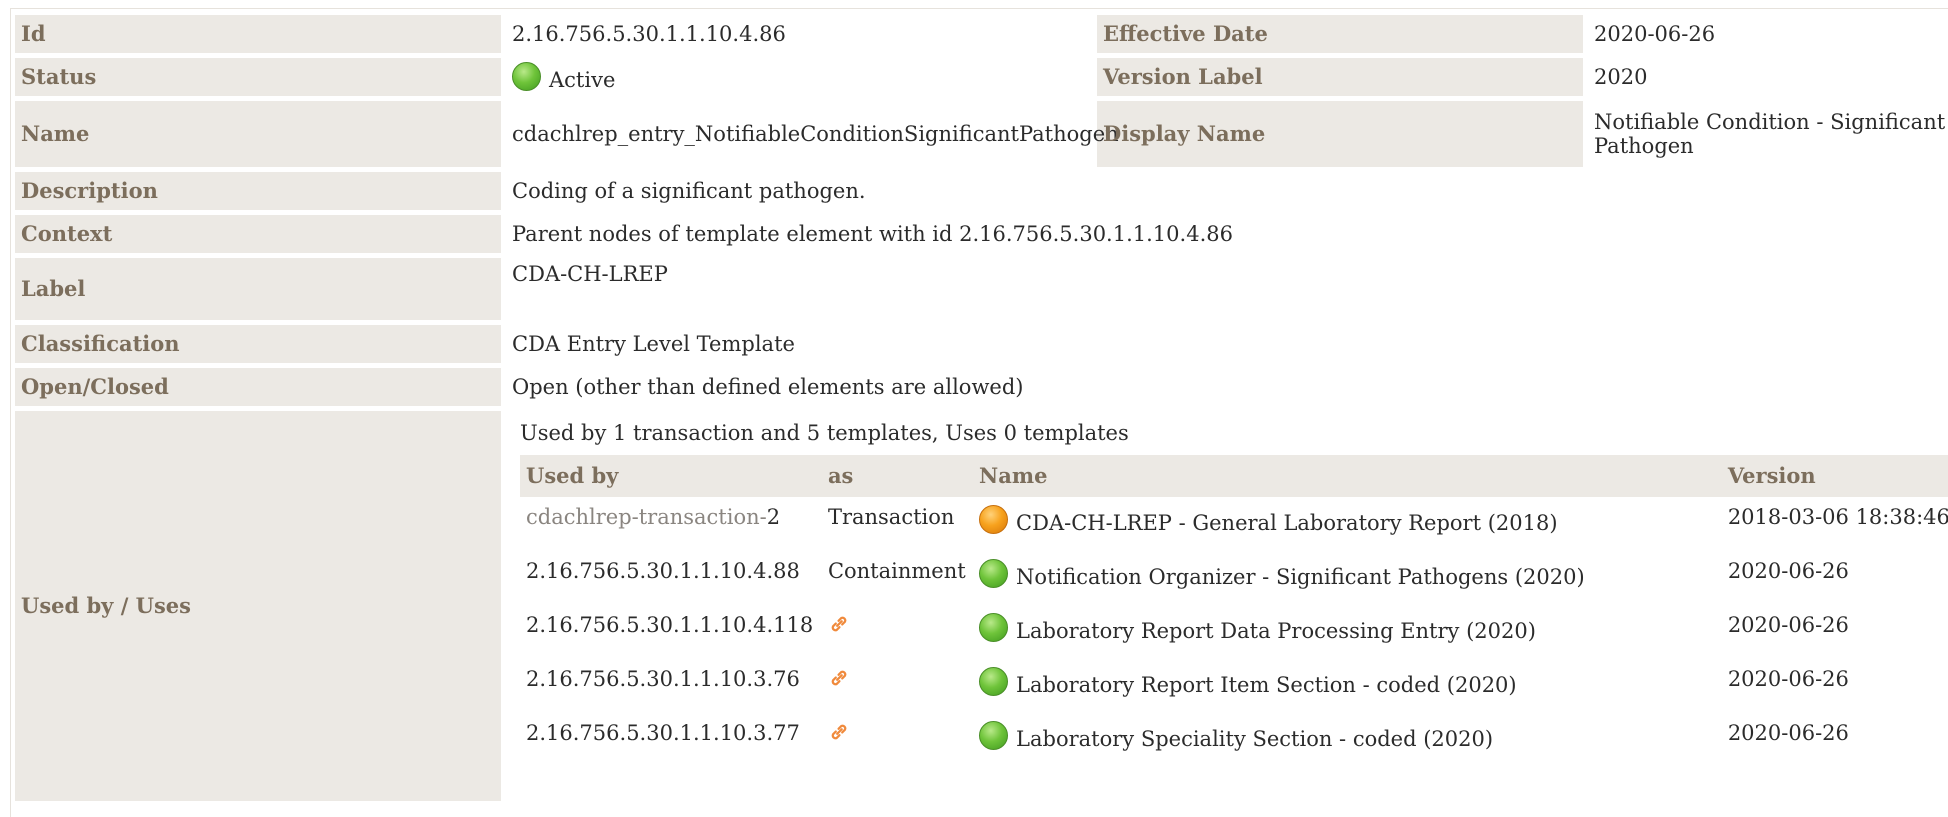 The width and height of the screenshot is (1948, 817). What do you see at coordinates (258, 34) in the screenshot?
I see `id-label: Id` at bounding box center [258, 34].